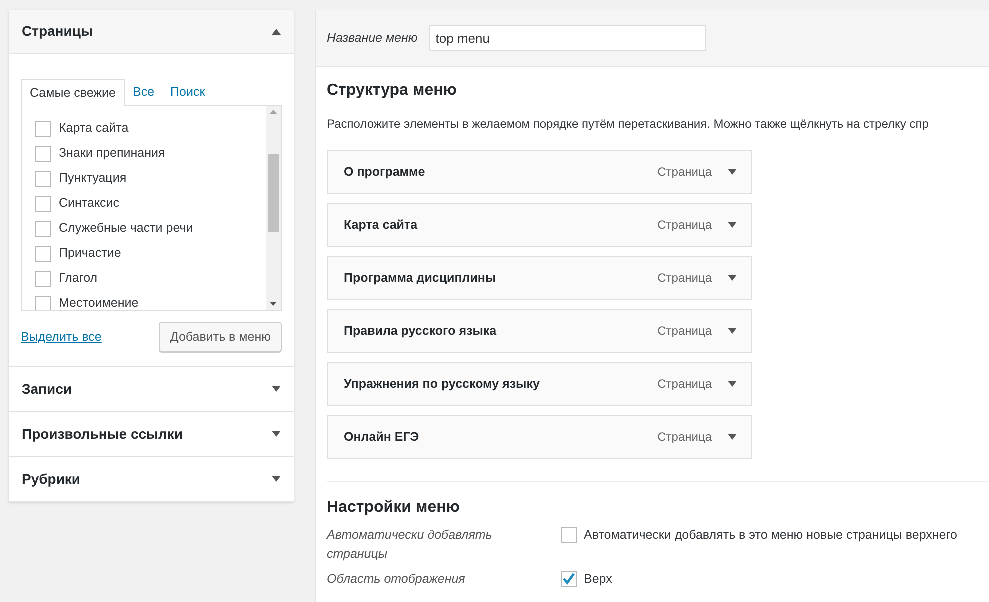 This screenshot has width=989, height=602. What do you see at coordinates (539, 172) in the screenshot?
I see `menu-item: О программе Страница` at bounding box center [539, 172].